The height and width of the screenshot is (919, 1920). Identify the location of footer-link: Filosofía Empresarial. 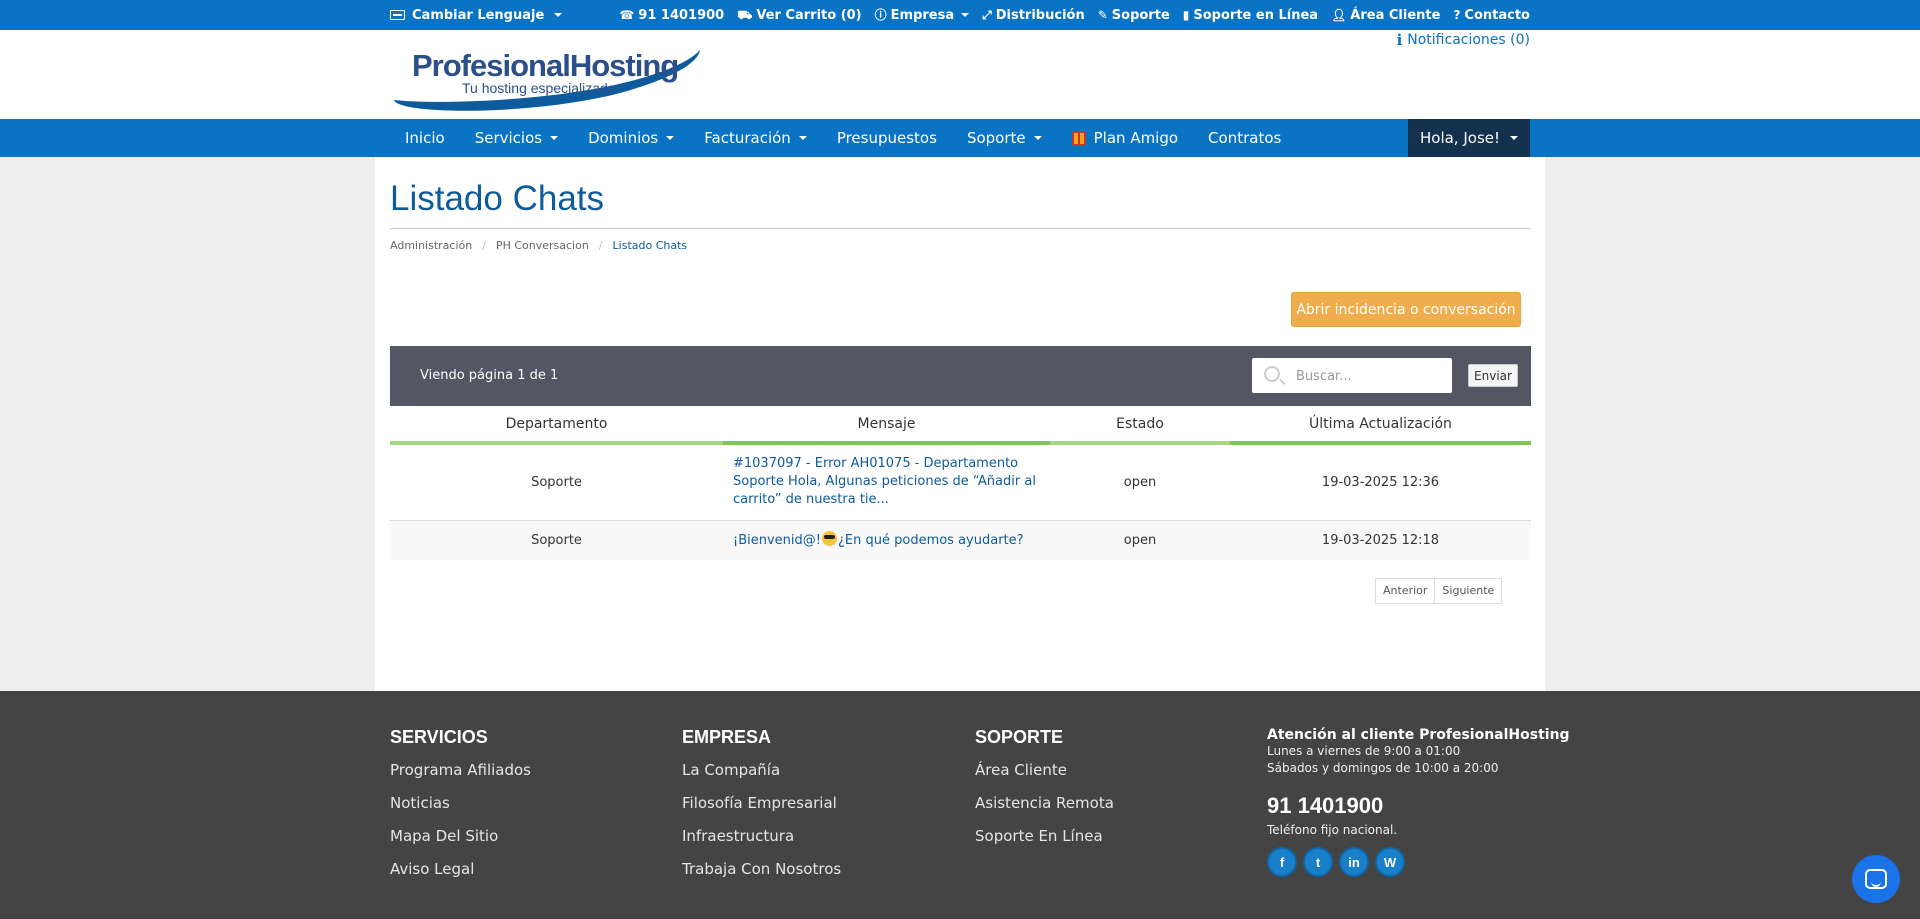
(761, 809).